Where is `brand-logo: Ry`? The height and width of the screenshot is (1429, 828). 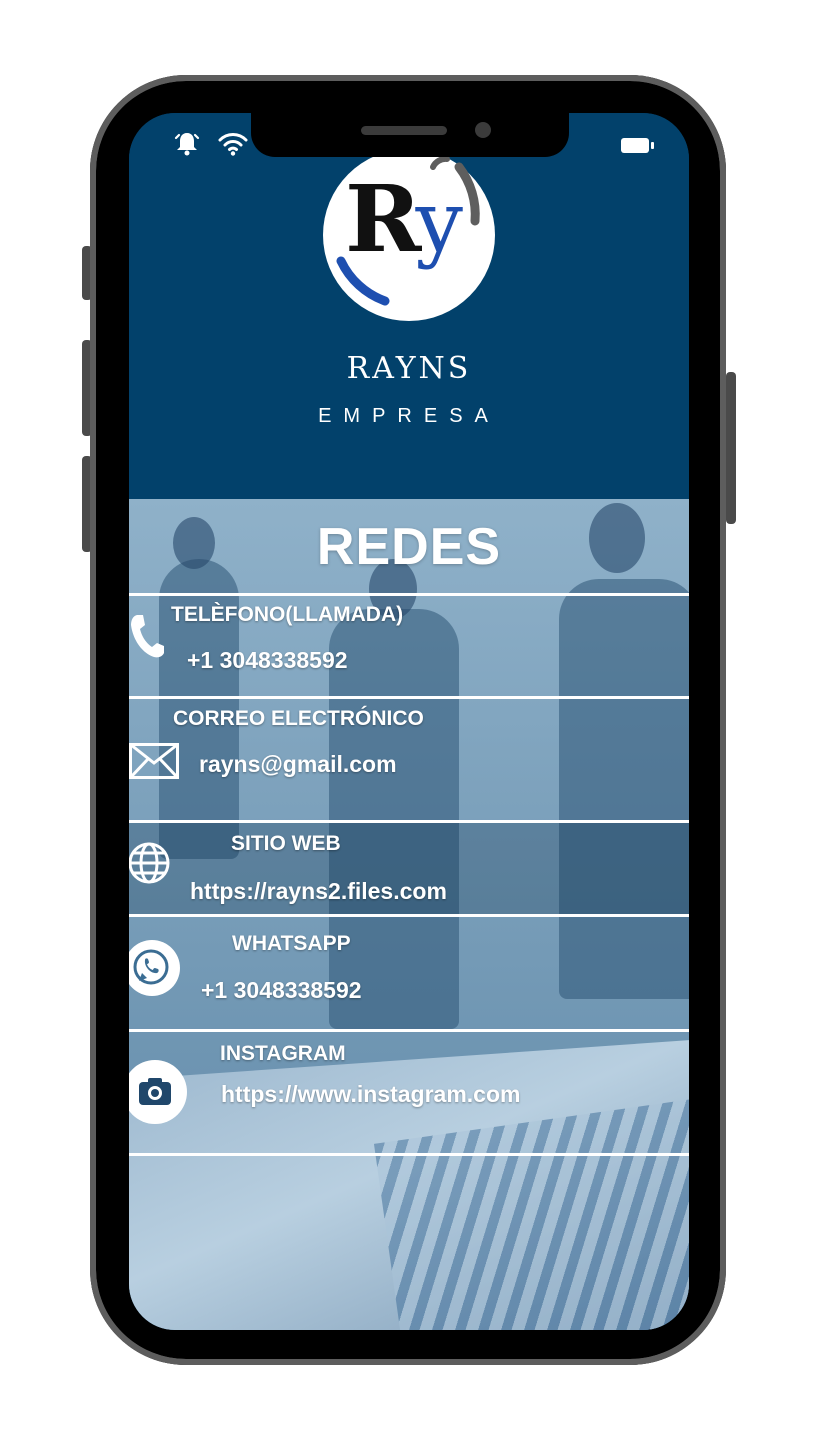 brand-logo: Ry is located at coordinates (409, 235).